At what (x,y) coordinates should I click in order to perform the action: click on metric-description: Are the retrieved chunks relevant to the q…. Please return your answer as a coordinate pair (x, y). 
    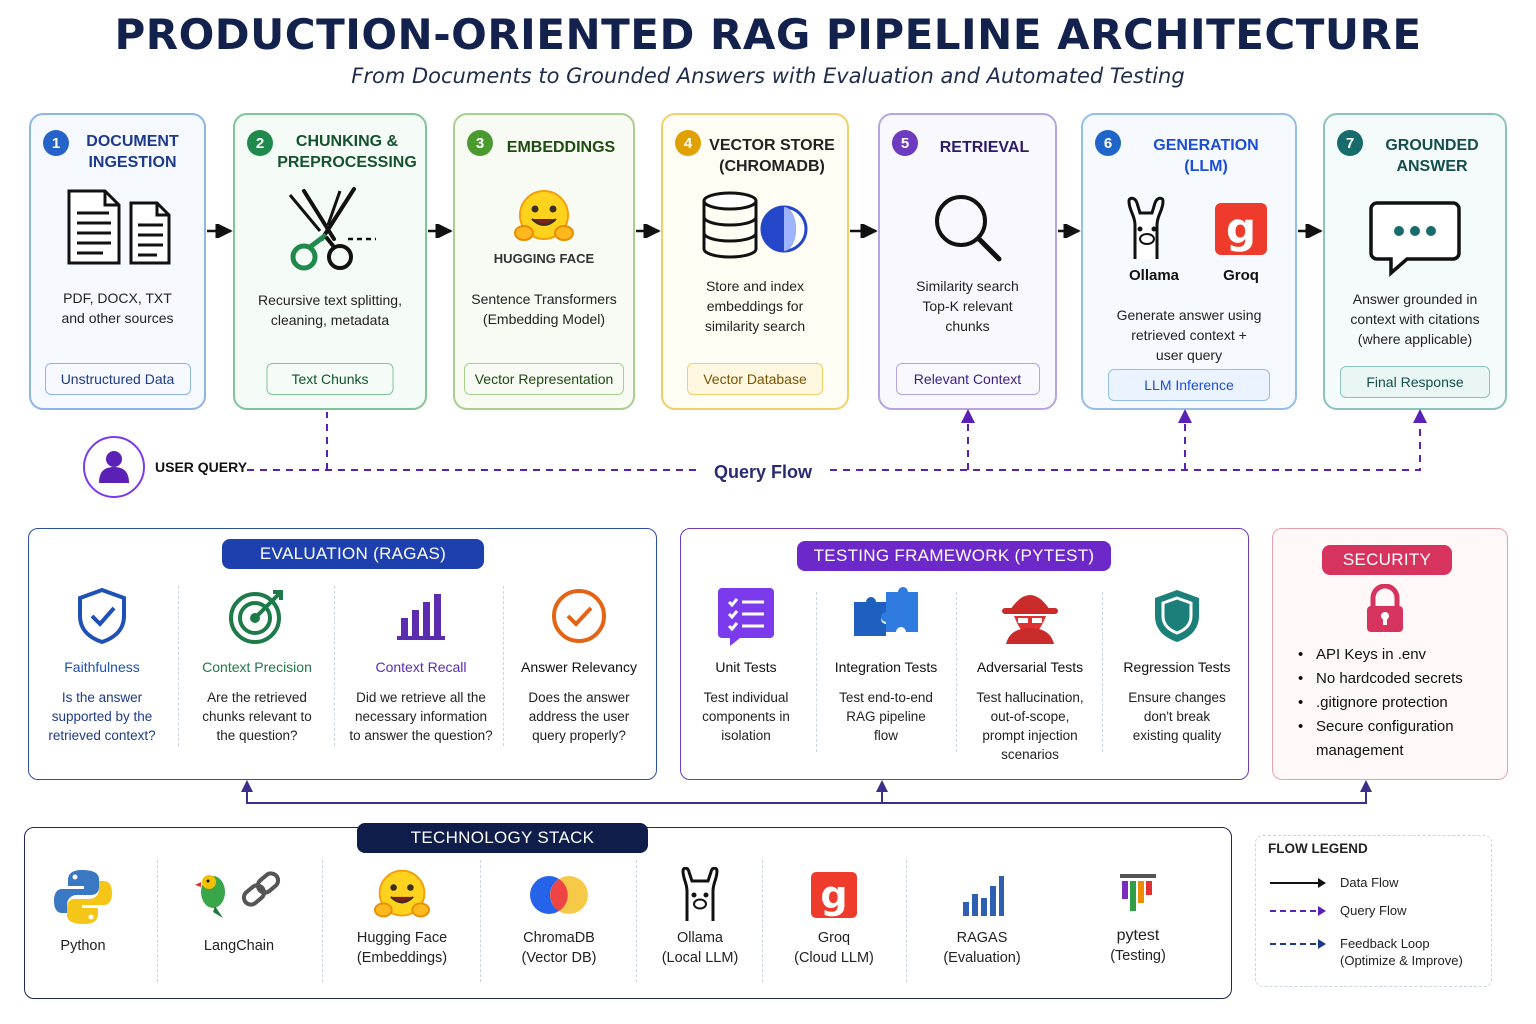
    Looking at the image, I should click on (257, 716).